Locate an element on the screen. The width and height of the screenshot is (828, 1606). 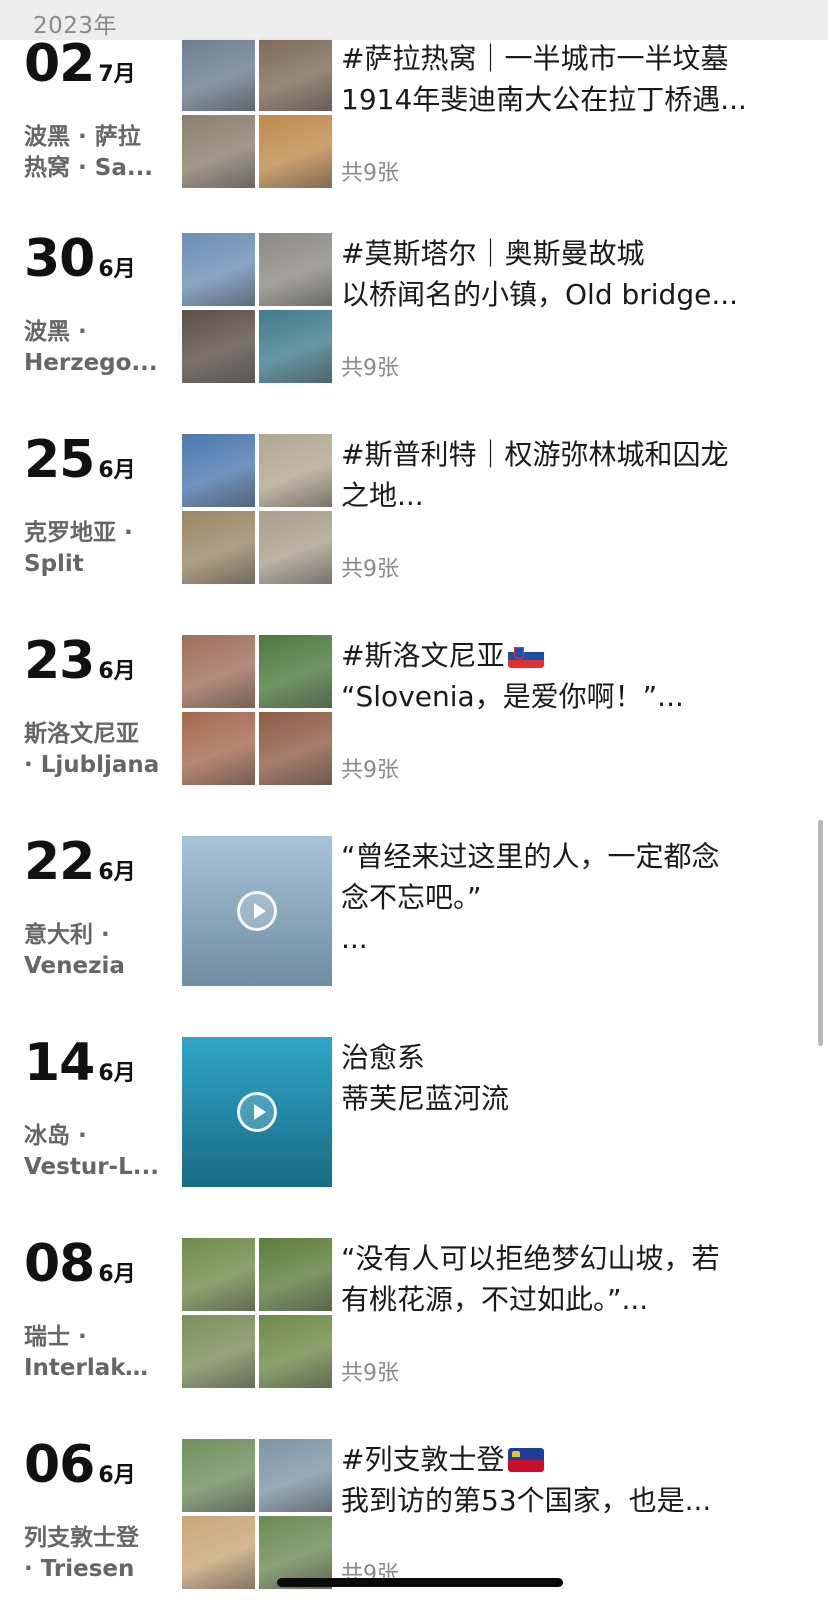
entry-date: 08 6月 is located at coordinates (80, 1268).